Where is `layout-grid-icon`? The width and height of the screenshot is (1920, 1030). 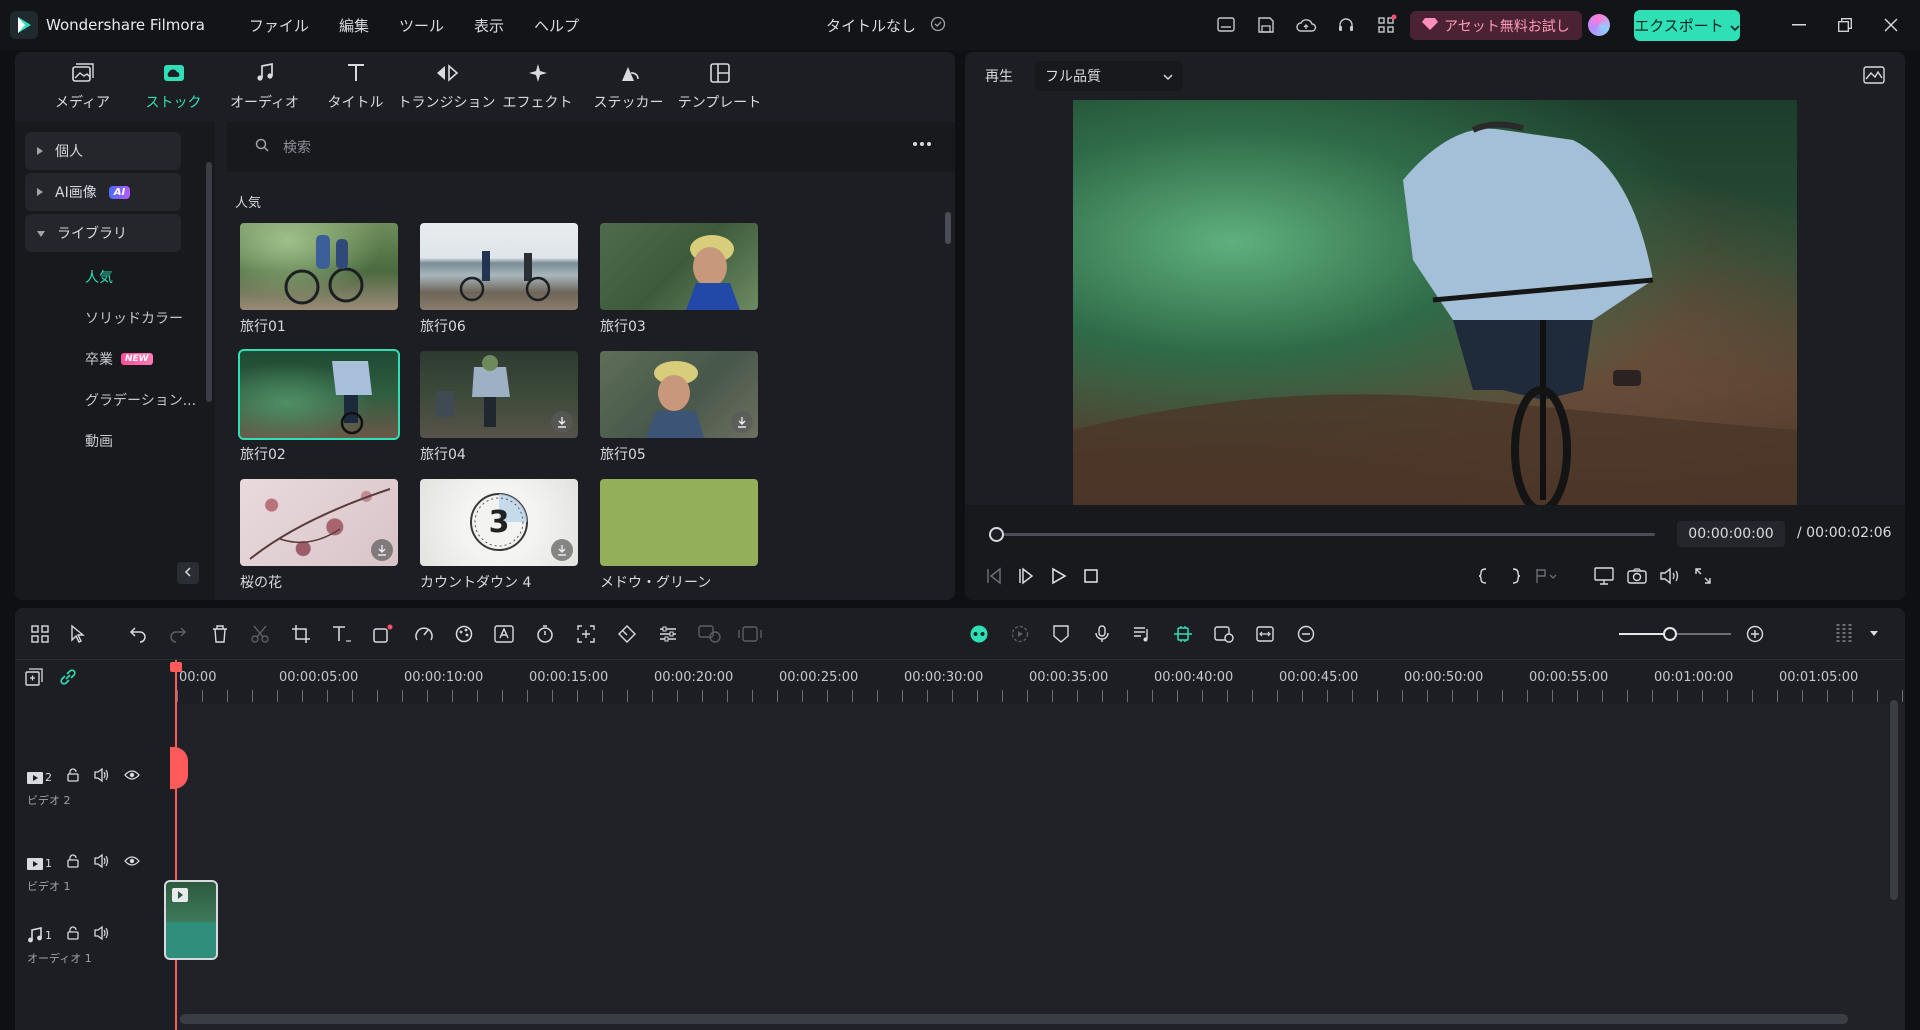
layout-grid-icon is located at coordinates (40, 634).